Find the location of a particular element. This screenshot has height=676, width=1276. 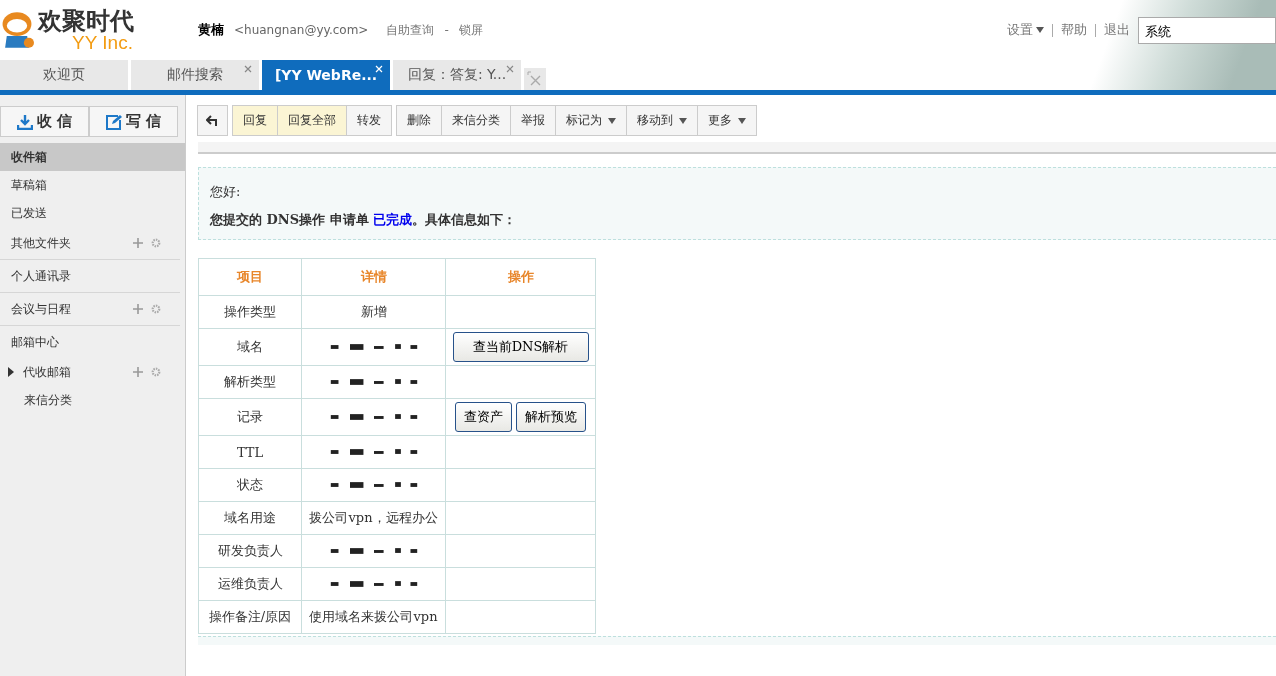

top-link: 设置 is located at coordinates (1025, 30).